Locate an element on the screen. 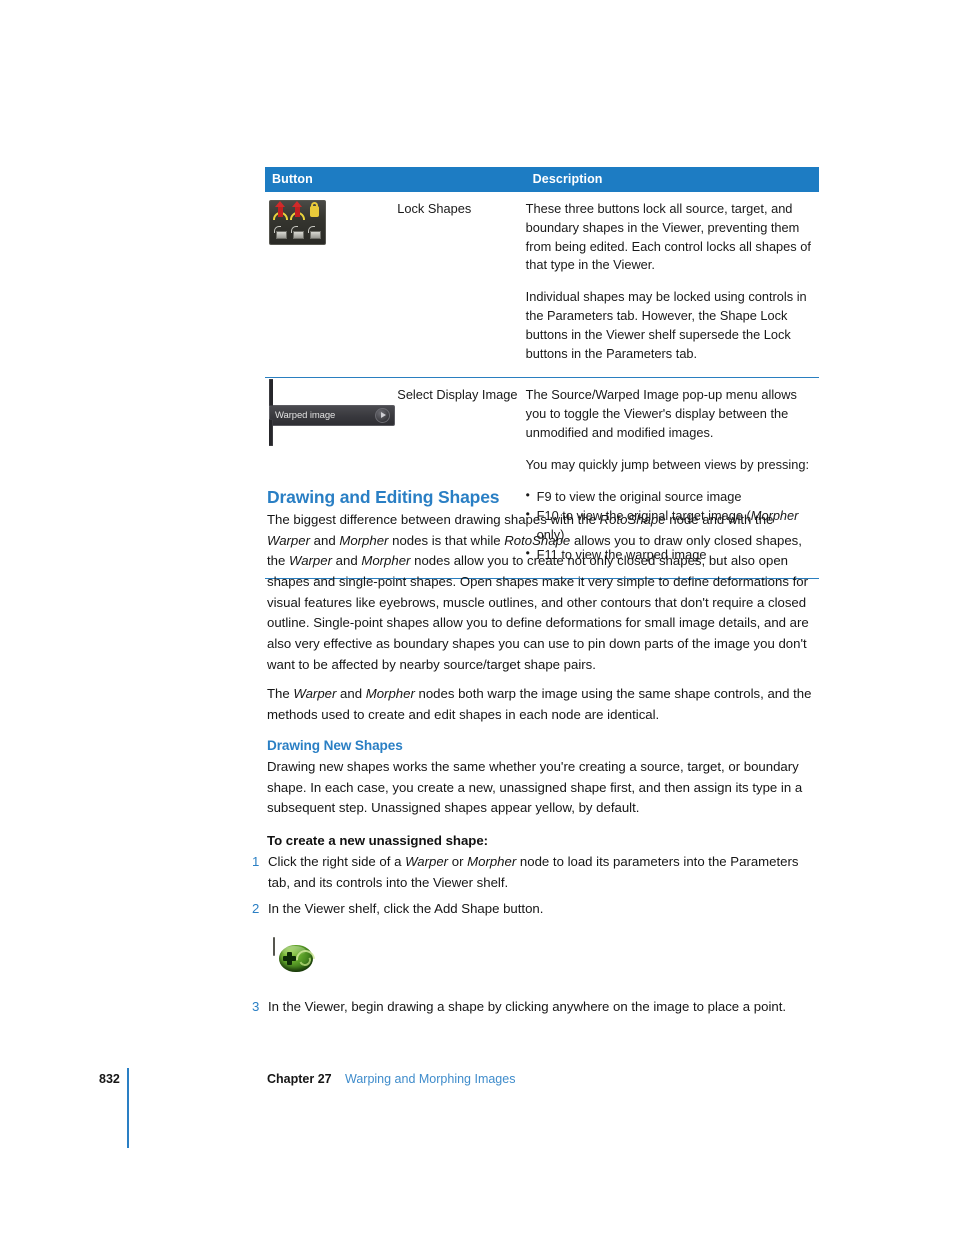 The height and width of the screenshot is (1235, 954). table-header-row: Button Description is located at coordinates (542, 179).